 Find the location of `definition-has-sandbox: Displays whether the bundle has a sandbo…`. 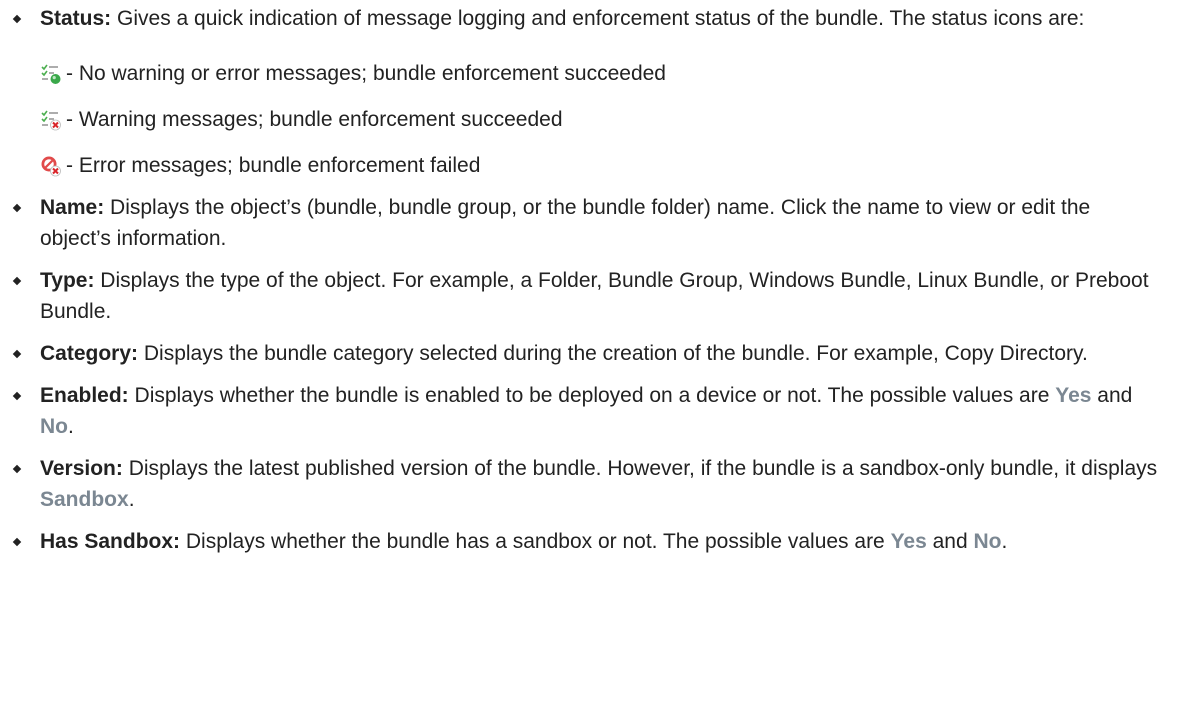

definition-has-sandbox: Displays whether the bundle has a sandbo… is located at coordinates (535, 541).